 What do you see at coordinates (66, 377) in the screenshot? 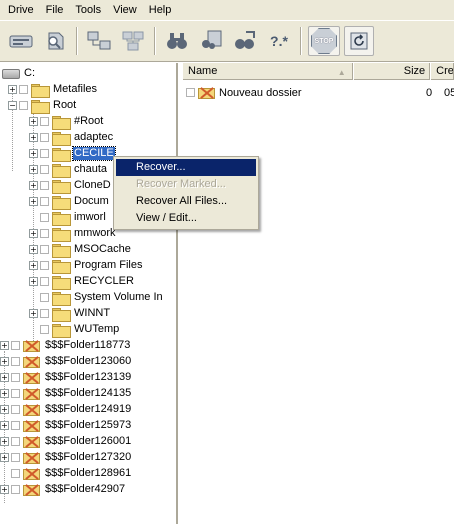
I see `tree-item-deleted-folder: + $$$Folder123139` at bounding box center [66, 377].